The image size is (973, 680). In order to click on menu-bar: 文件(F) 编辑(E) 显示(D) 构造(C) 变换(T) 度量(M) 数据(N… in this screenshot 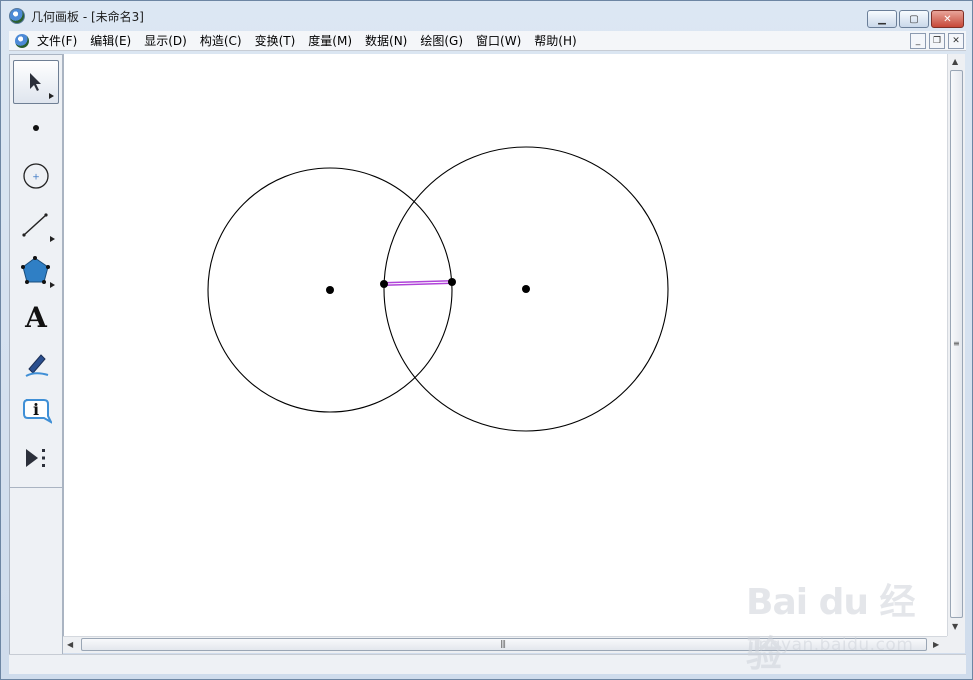, I will do `click(487, 41)`.